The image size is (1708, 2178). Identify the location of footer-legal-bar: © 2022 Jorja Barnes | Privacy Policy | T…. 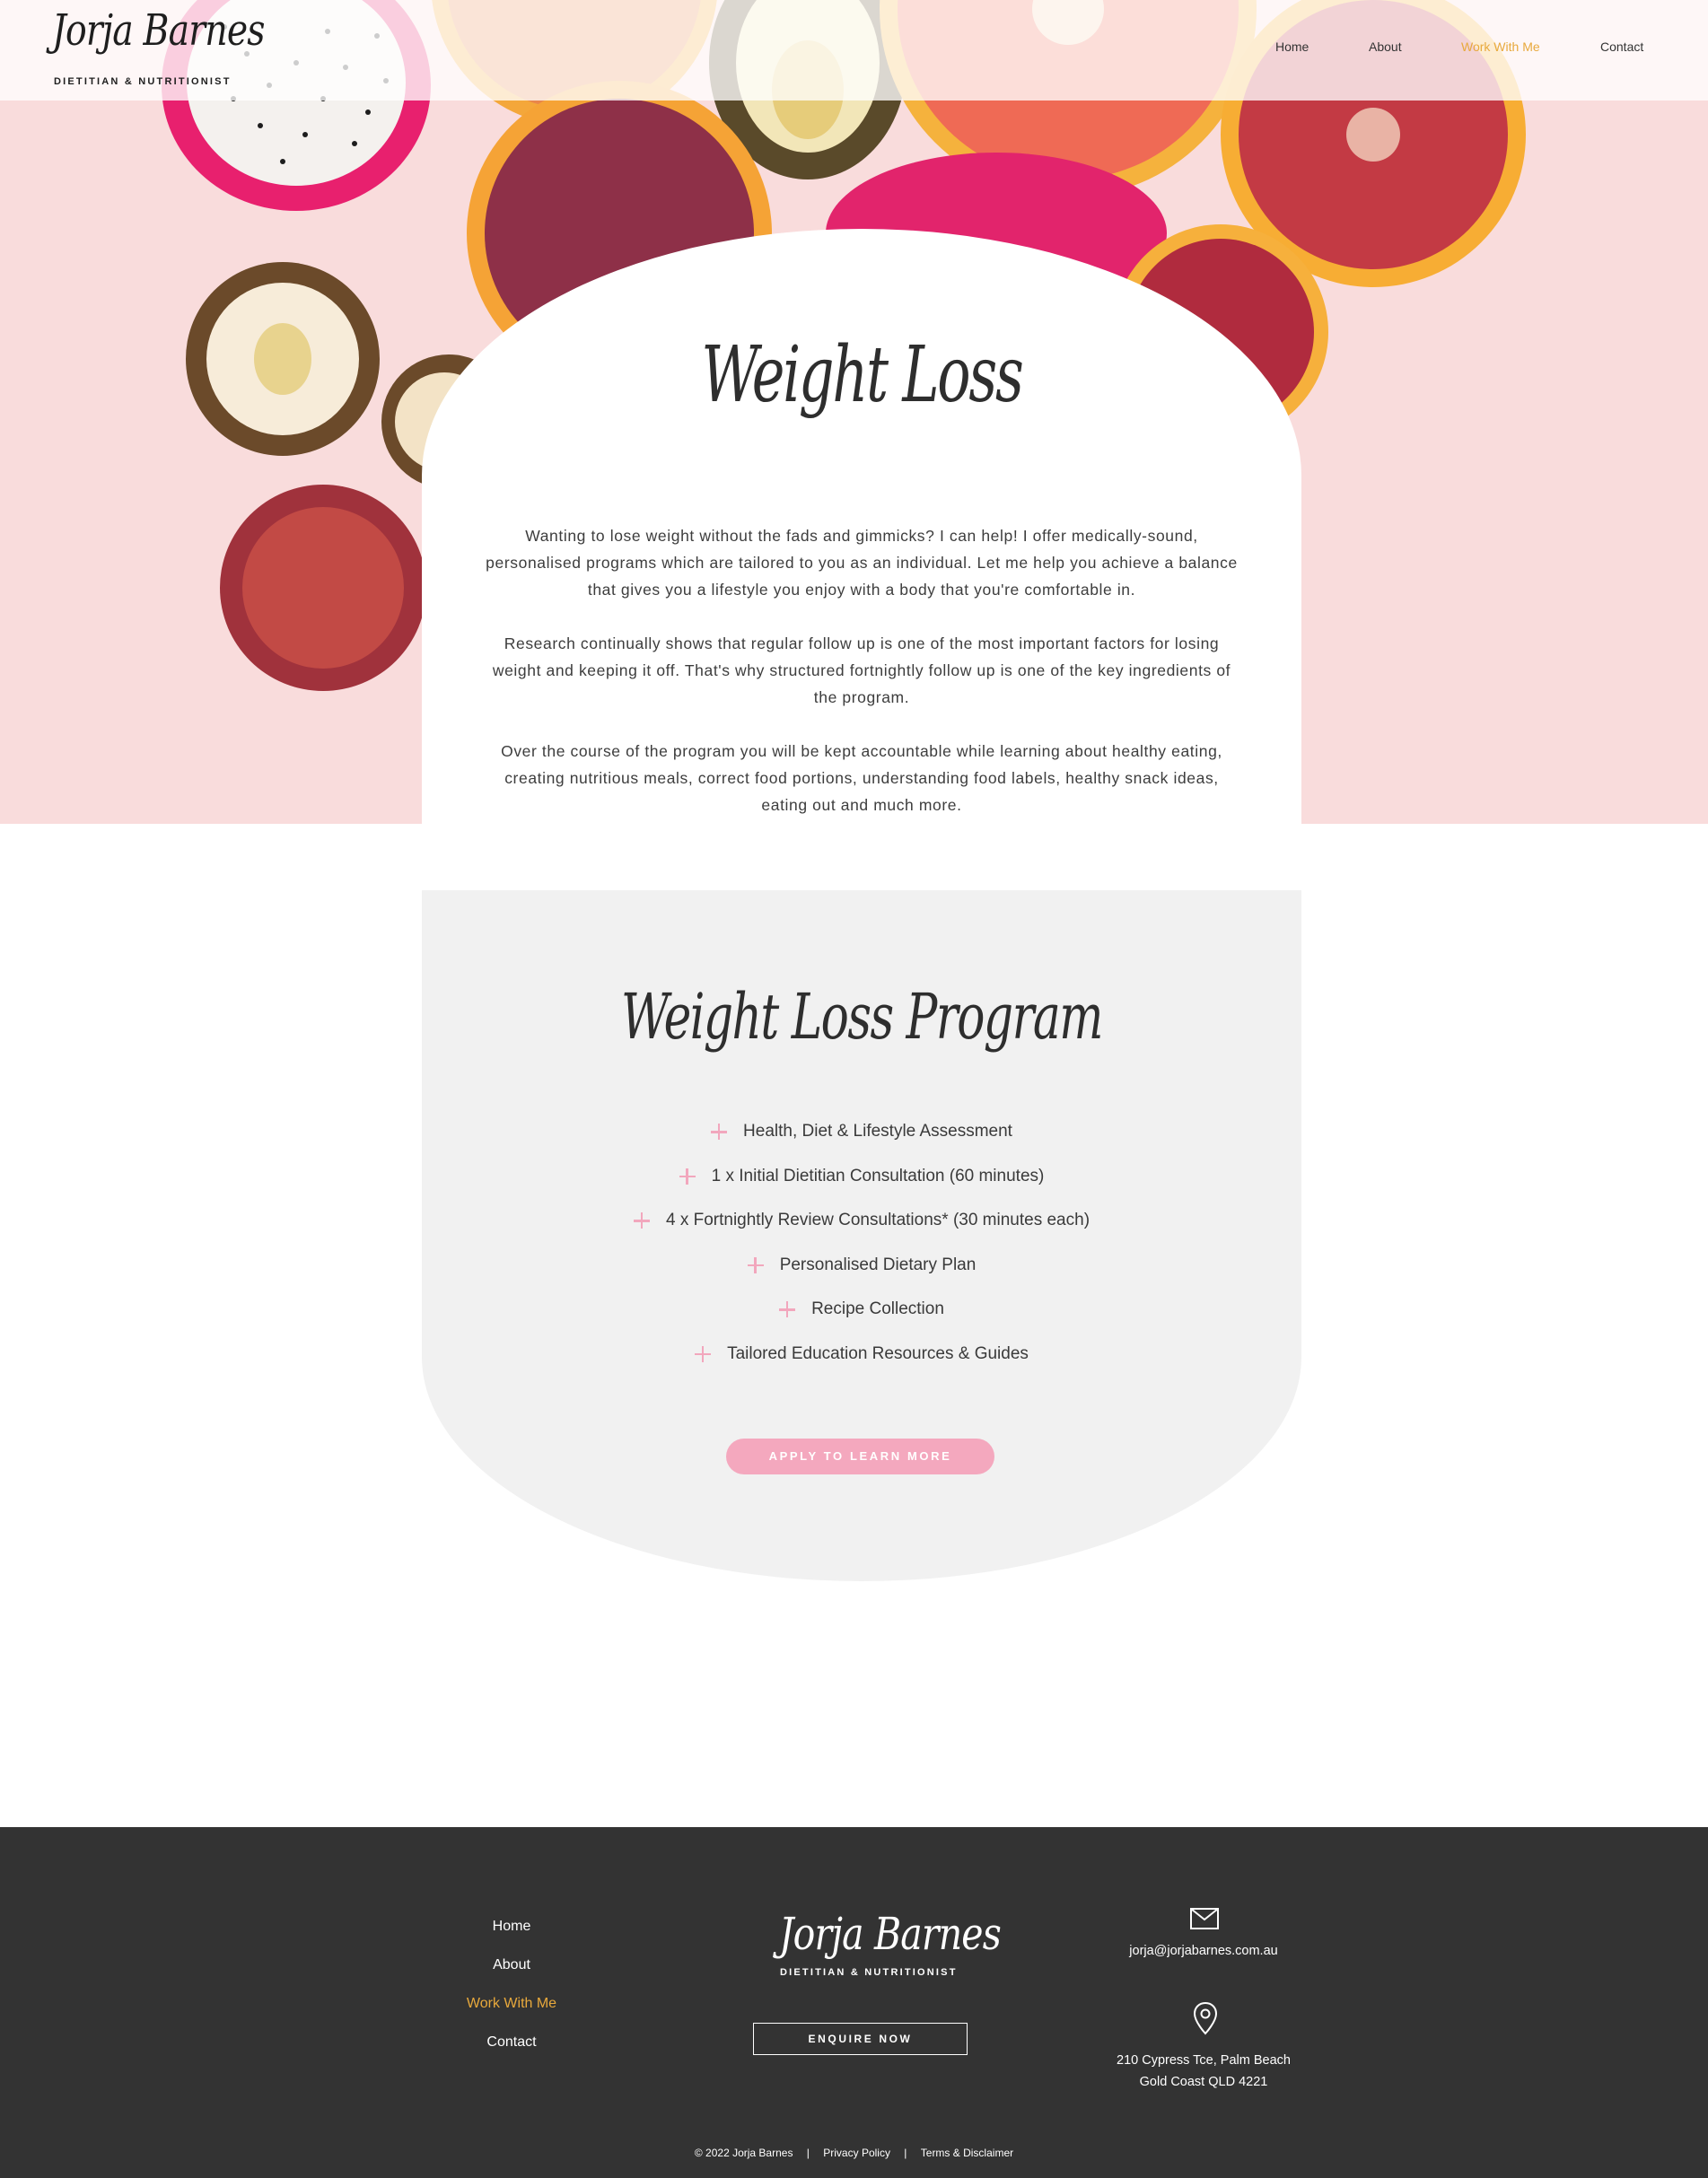
(854, 2153).